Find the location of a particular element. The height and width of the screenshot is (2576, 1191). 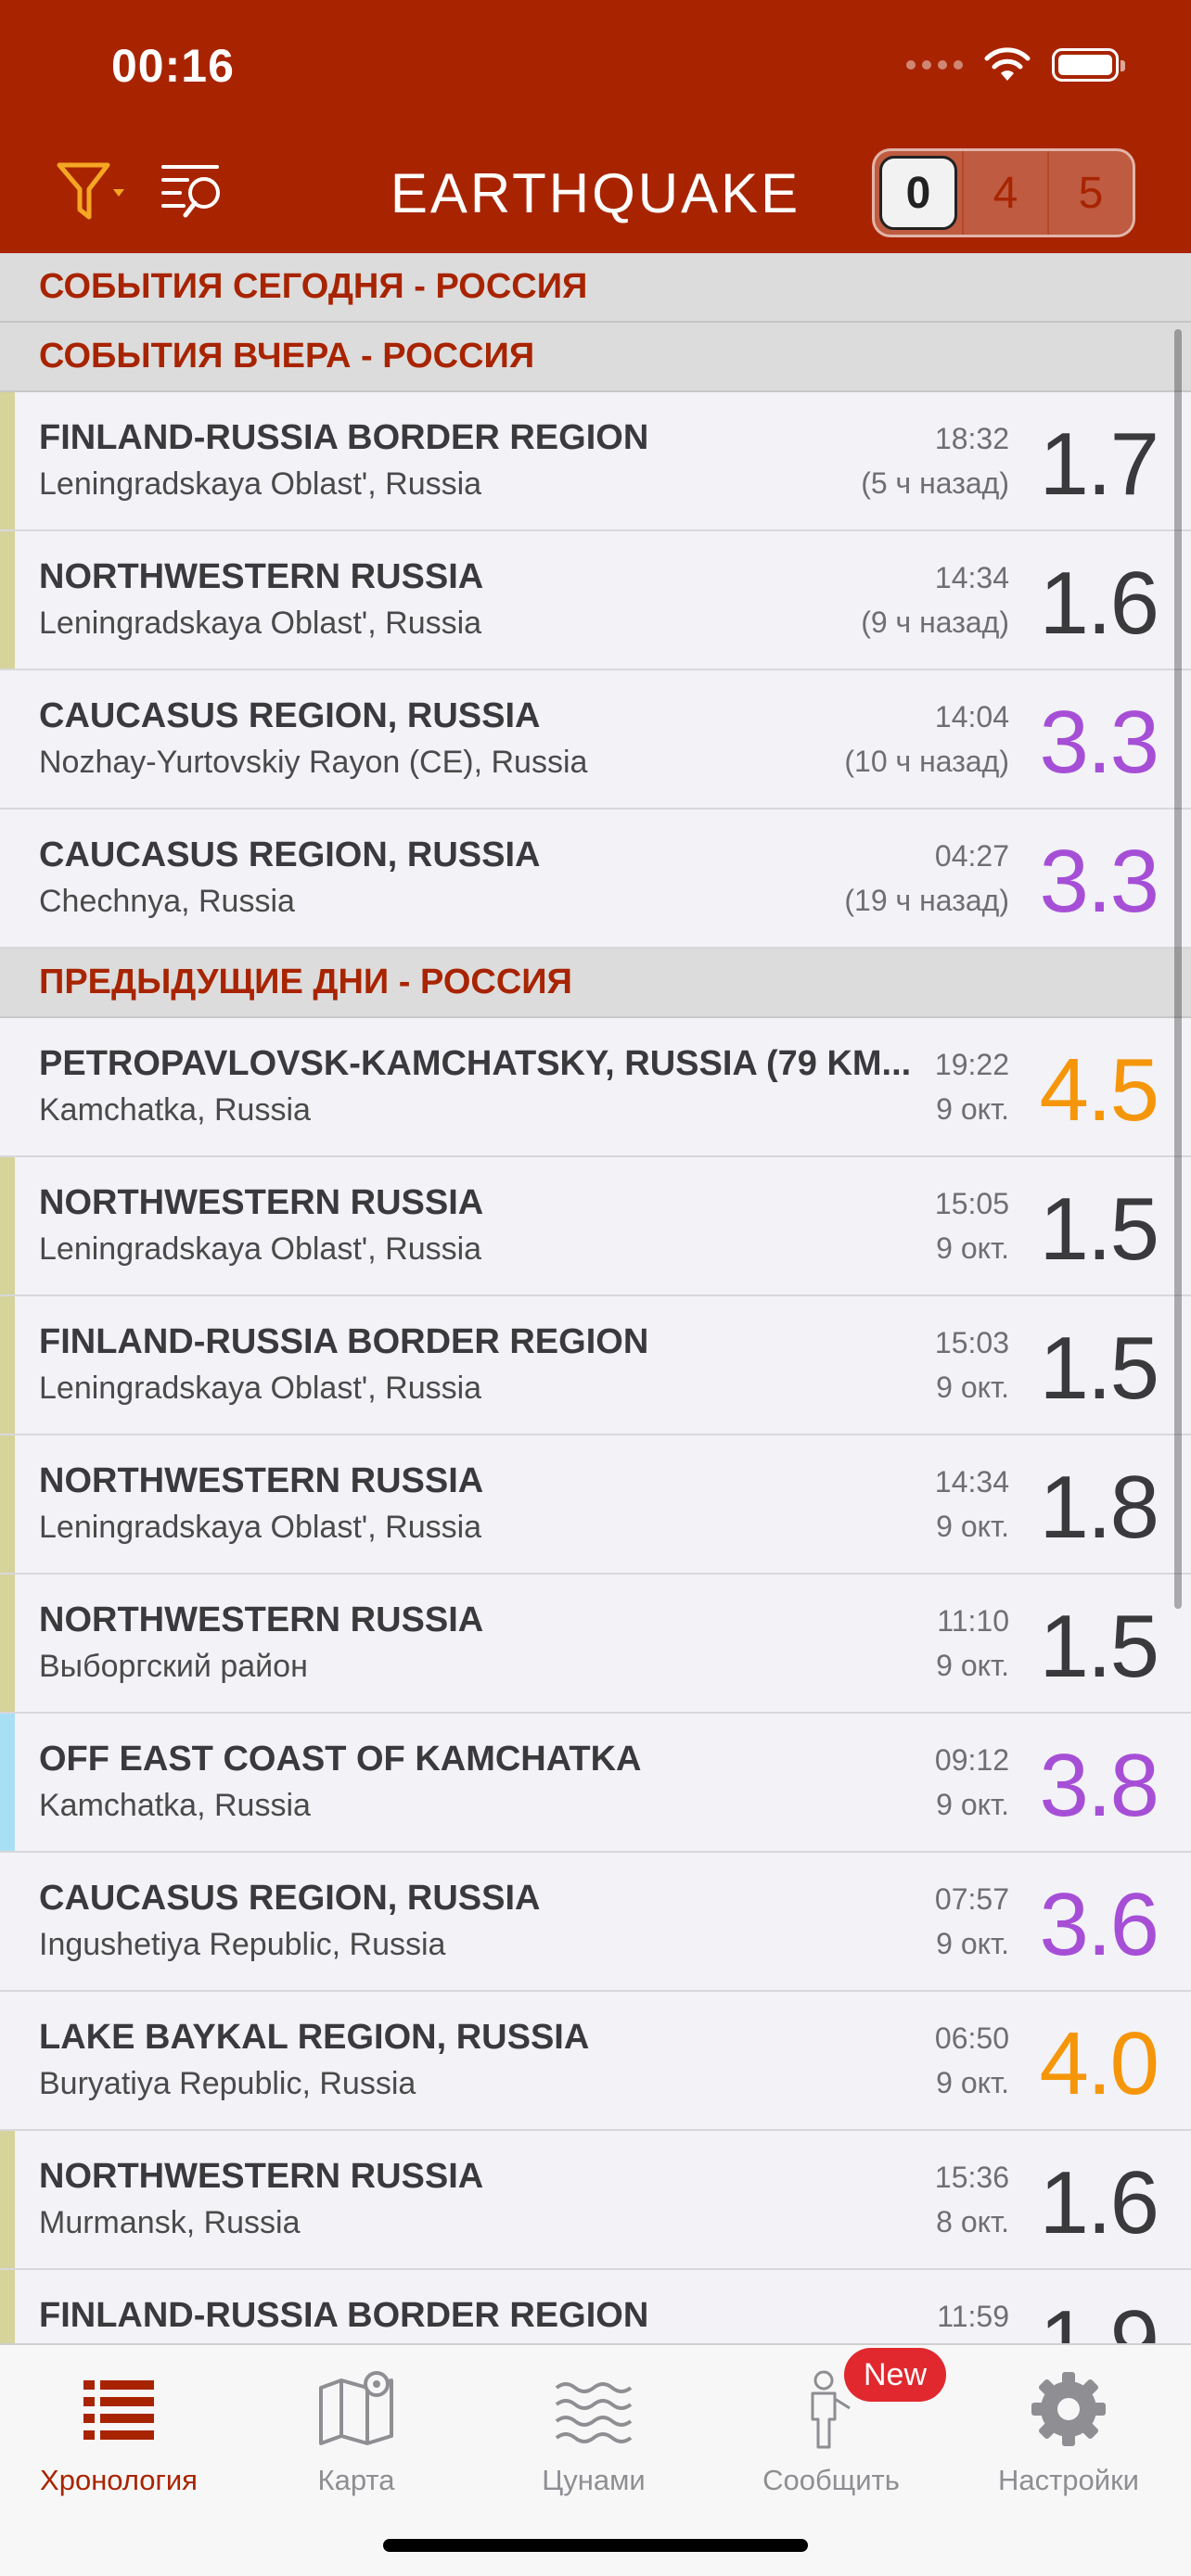

map-icon is located at coordinates (356, 2408).